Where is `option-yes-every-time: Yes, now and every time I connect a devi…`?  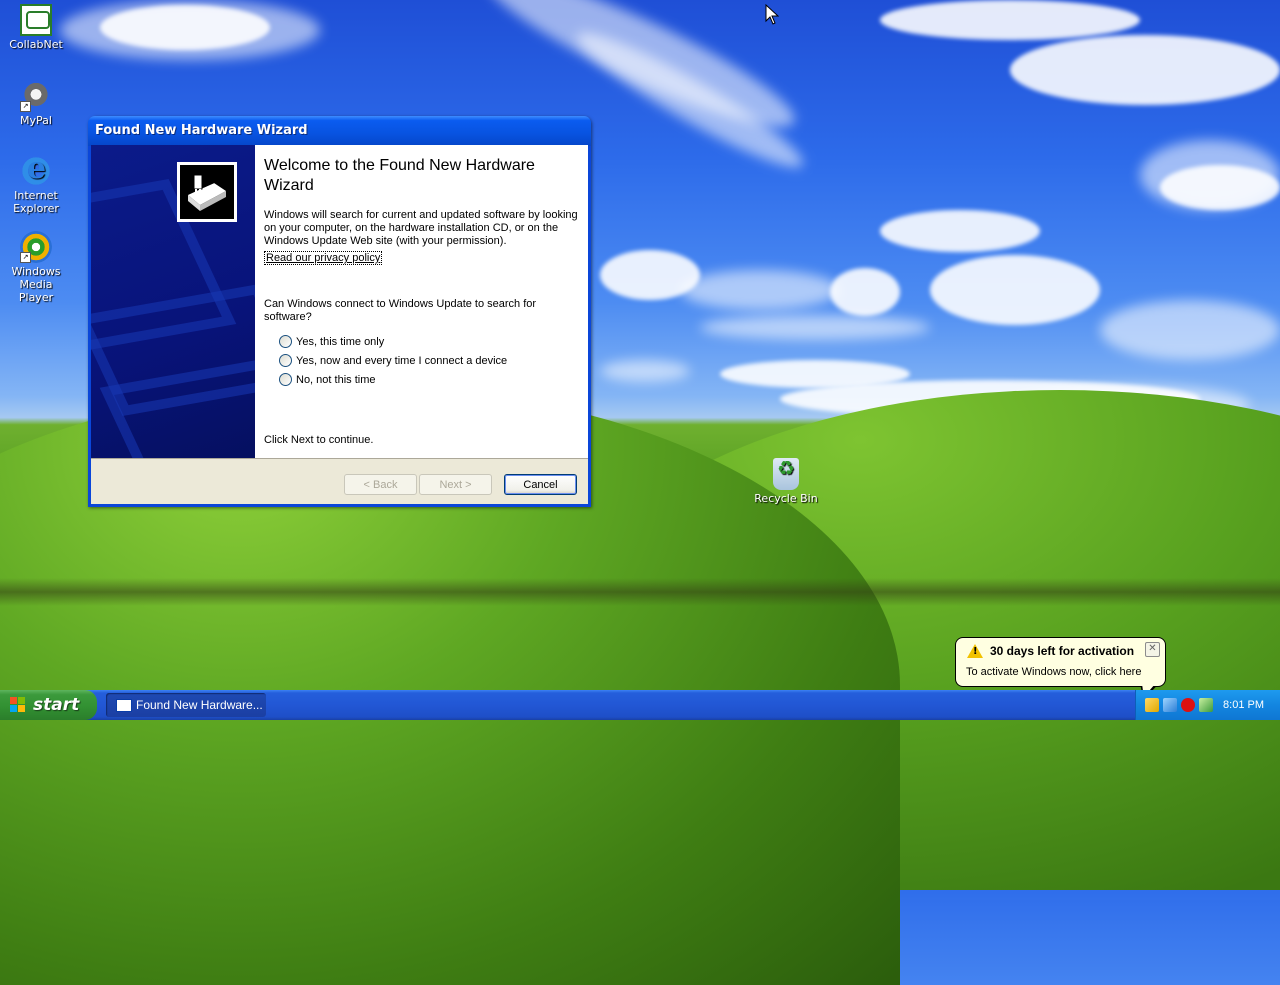
option-yes-every-time: Yes, now and every time I connect a devi… is located at coordinates (393, 360).